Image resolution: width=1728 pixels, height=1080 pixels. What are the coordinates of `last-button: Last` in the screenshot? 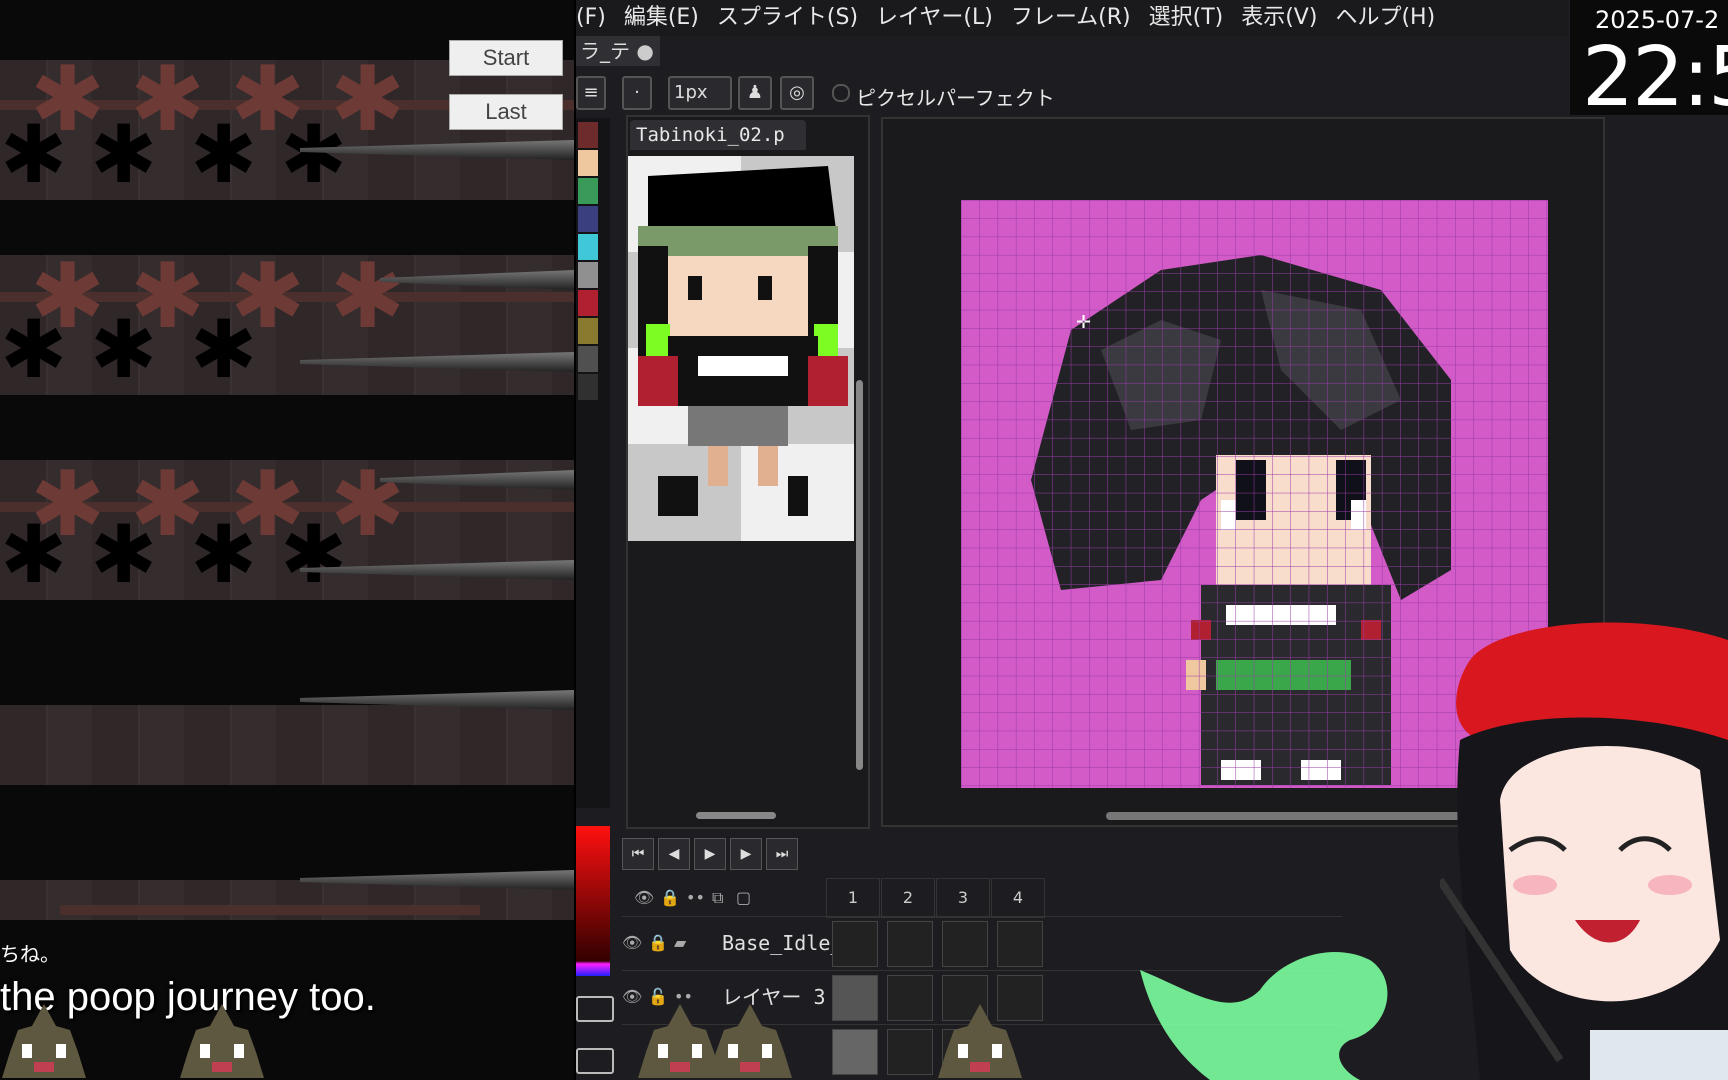 It's located at (506, 112).